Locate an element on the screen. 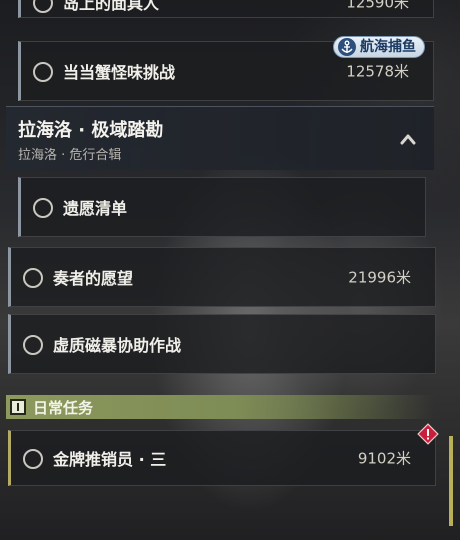 Image resolution: width=460 pixels, height=540 pixels. task-distance: 12590米 is located at coordinates (377, 6).